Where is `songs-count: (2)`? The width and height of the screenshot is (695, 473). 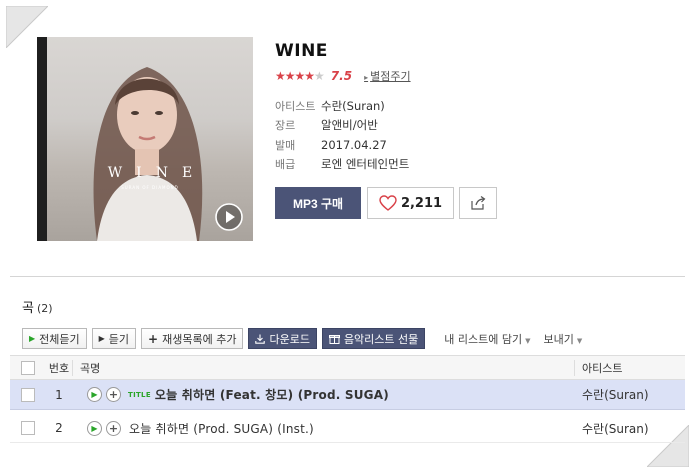
songs-count: (2) is located at coordinates (44, 308).